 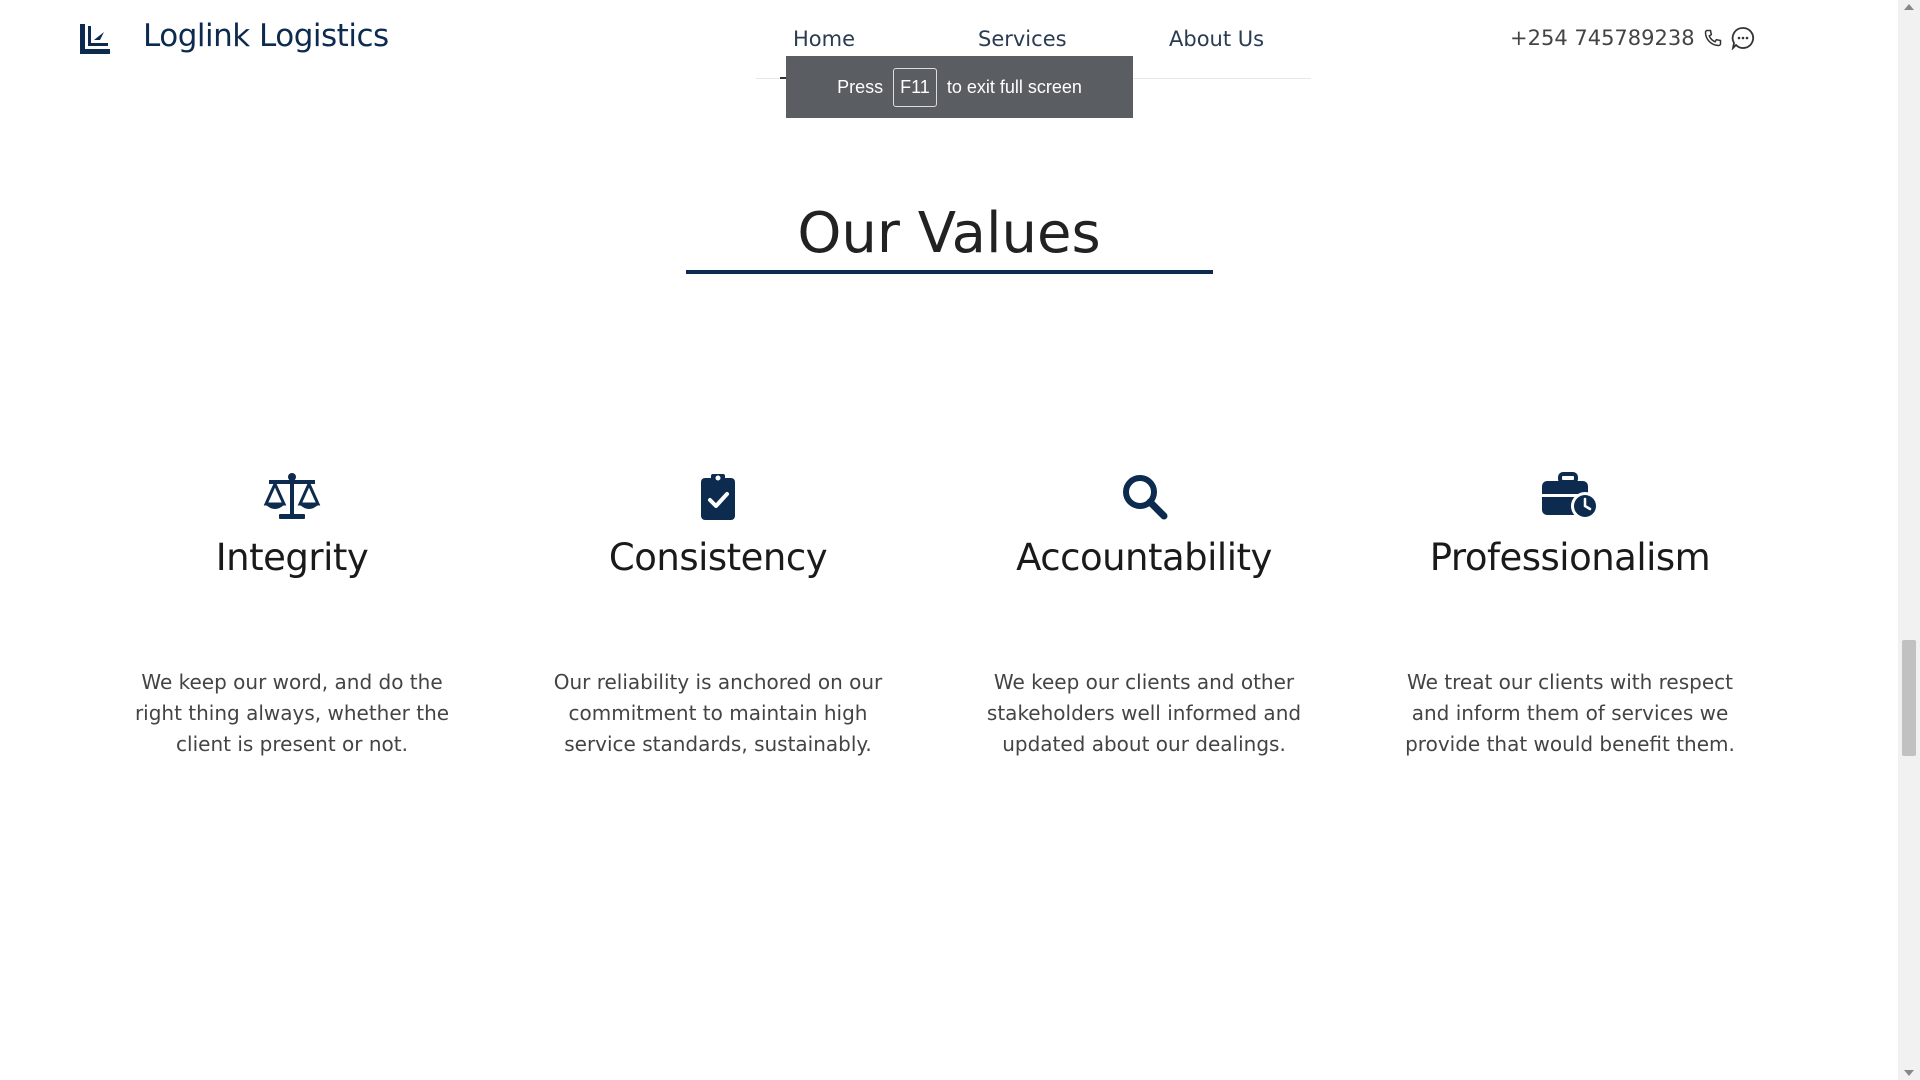 I want to click on clipboard-check-icon, so click(x=718, y=496).